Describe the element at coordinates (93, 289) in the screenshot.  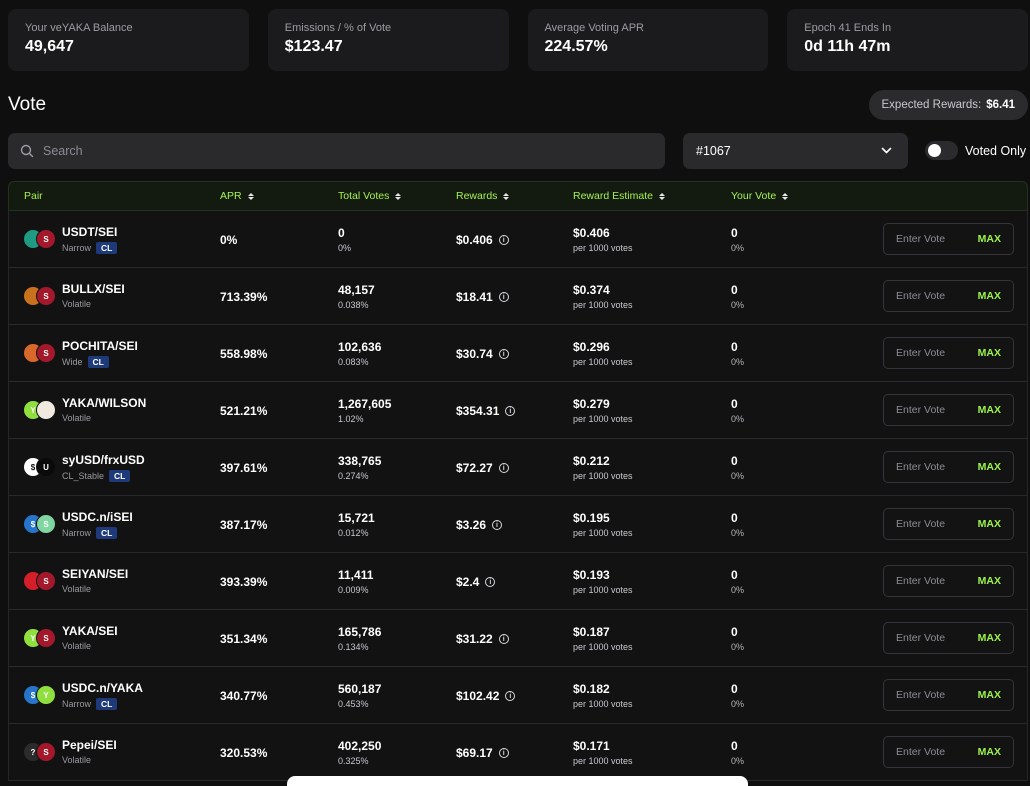
I see `pair-name: BULLX/SEI` at that location.